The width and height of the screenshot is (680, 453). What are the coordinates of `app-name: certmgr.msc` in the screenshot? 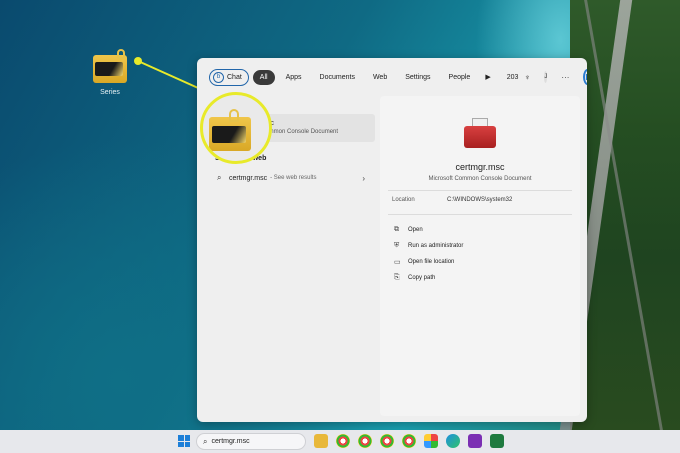 It's located at (480, 167).